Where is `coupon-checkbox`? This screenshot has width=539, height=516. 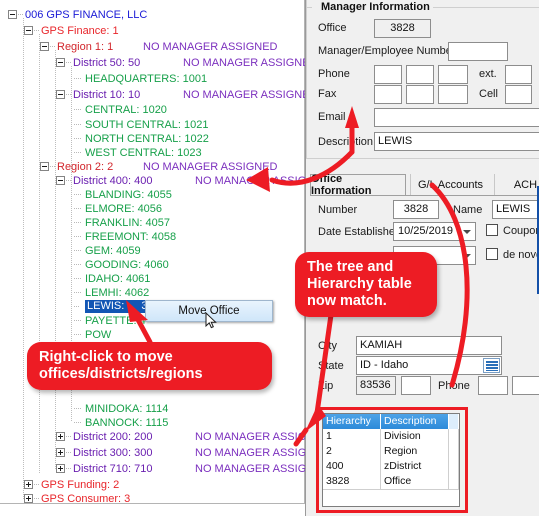
coupon-checkbox is located at coordinates (492, 230).